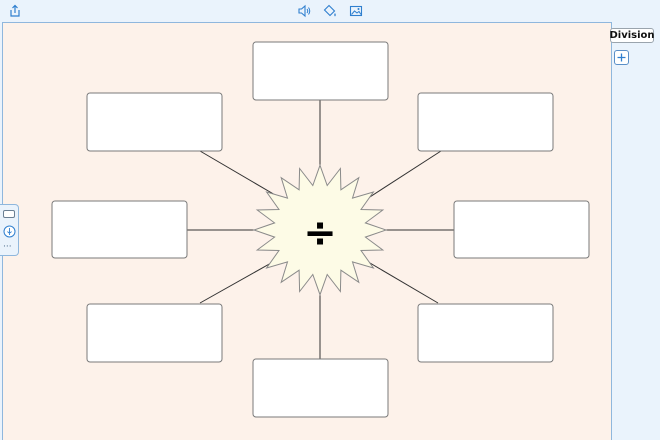 The width and height of the screenshot is (660, 440). What do you see at coordinates (400, 177) in the screenshot?
I see `spoke-top-right` at bounding box center [400, 177].